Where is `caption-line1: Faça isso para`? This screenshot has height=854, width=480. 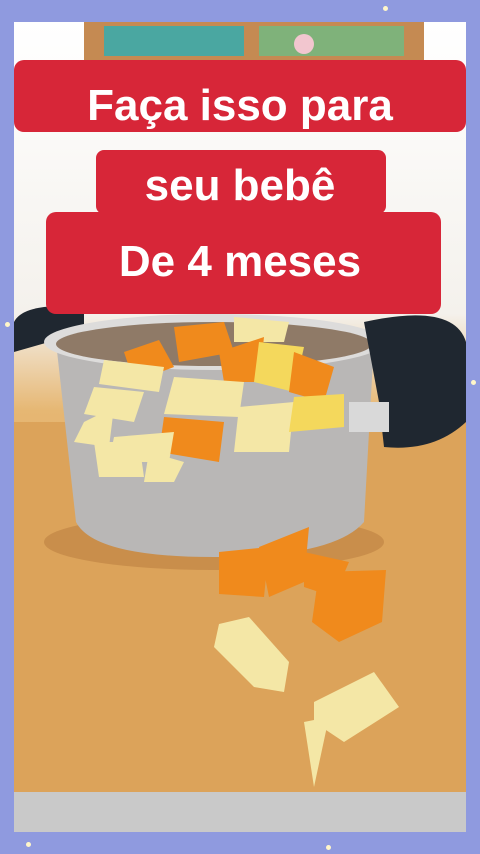
caption-line1: Faça isso para is located at coordinates (240, 105).